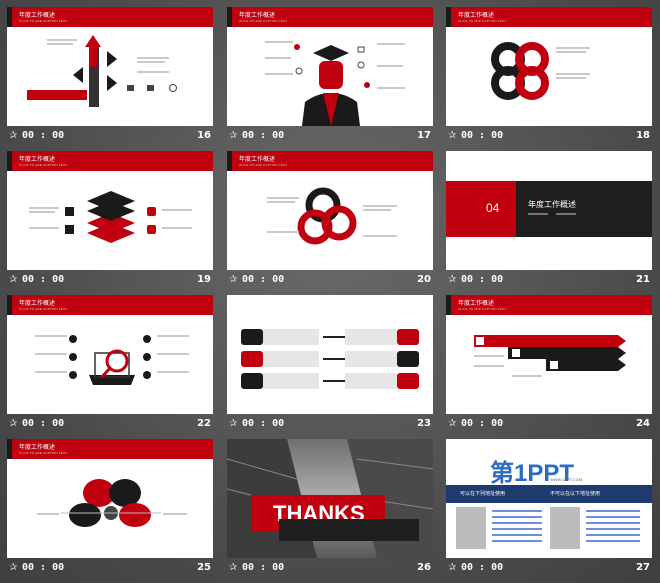 This screenshot has width=660, height=583. Describe the element at coordinates (643, 423) in the screenshot. I see `slide-number: 24` at that location.